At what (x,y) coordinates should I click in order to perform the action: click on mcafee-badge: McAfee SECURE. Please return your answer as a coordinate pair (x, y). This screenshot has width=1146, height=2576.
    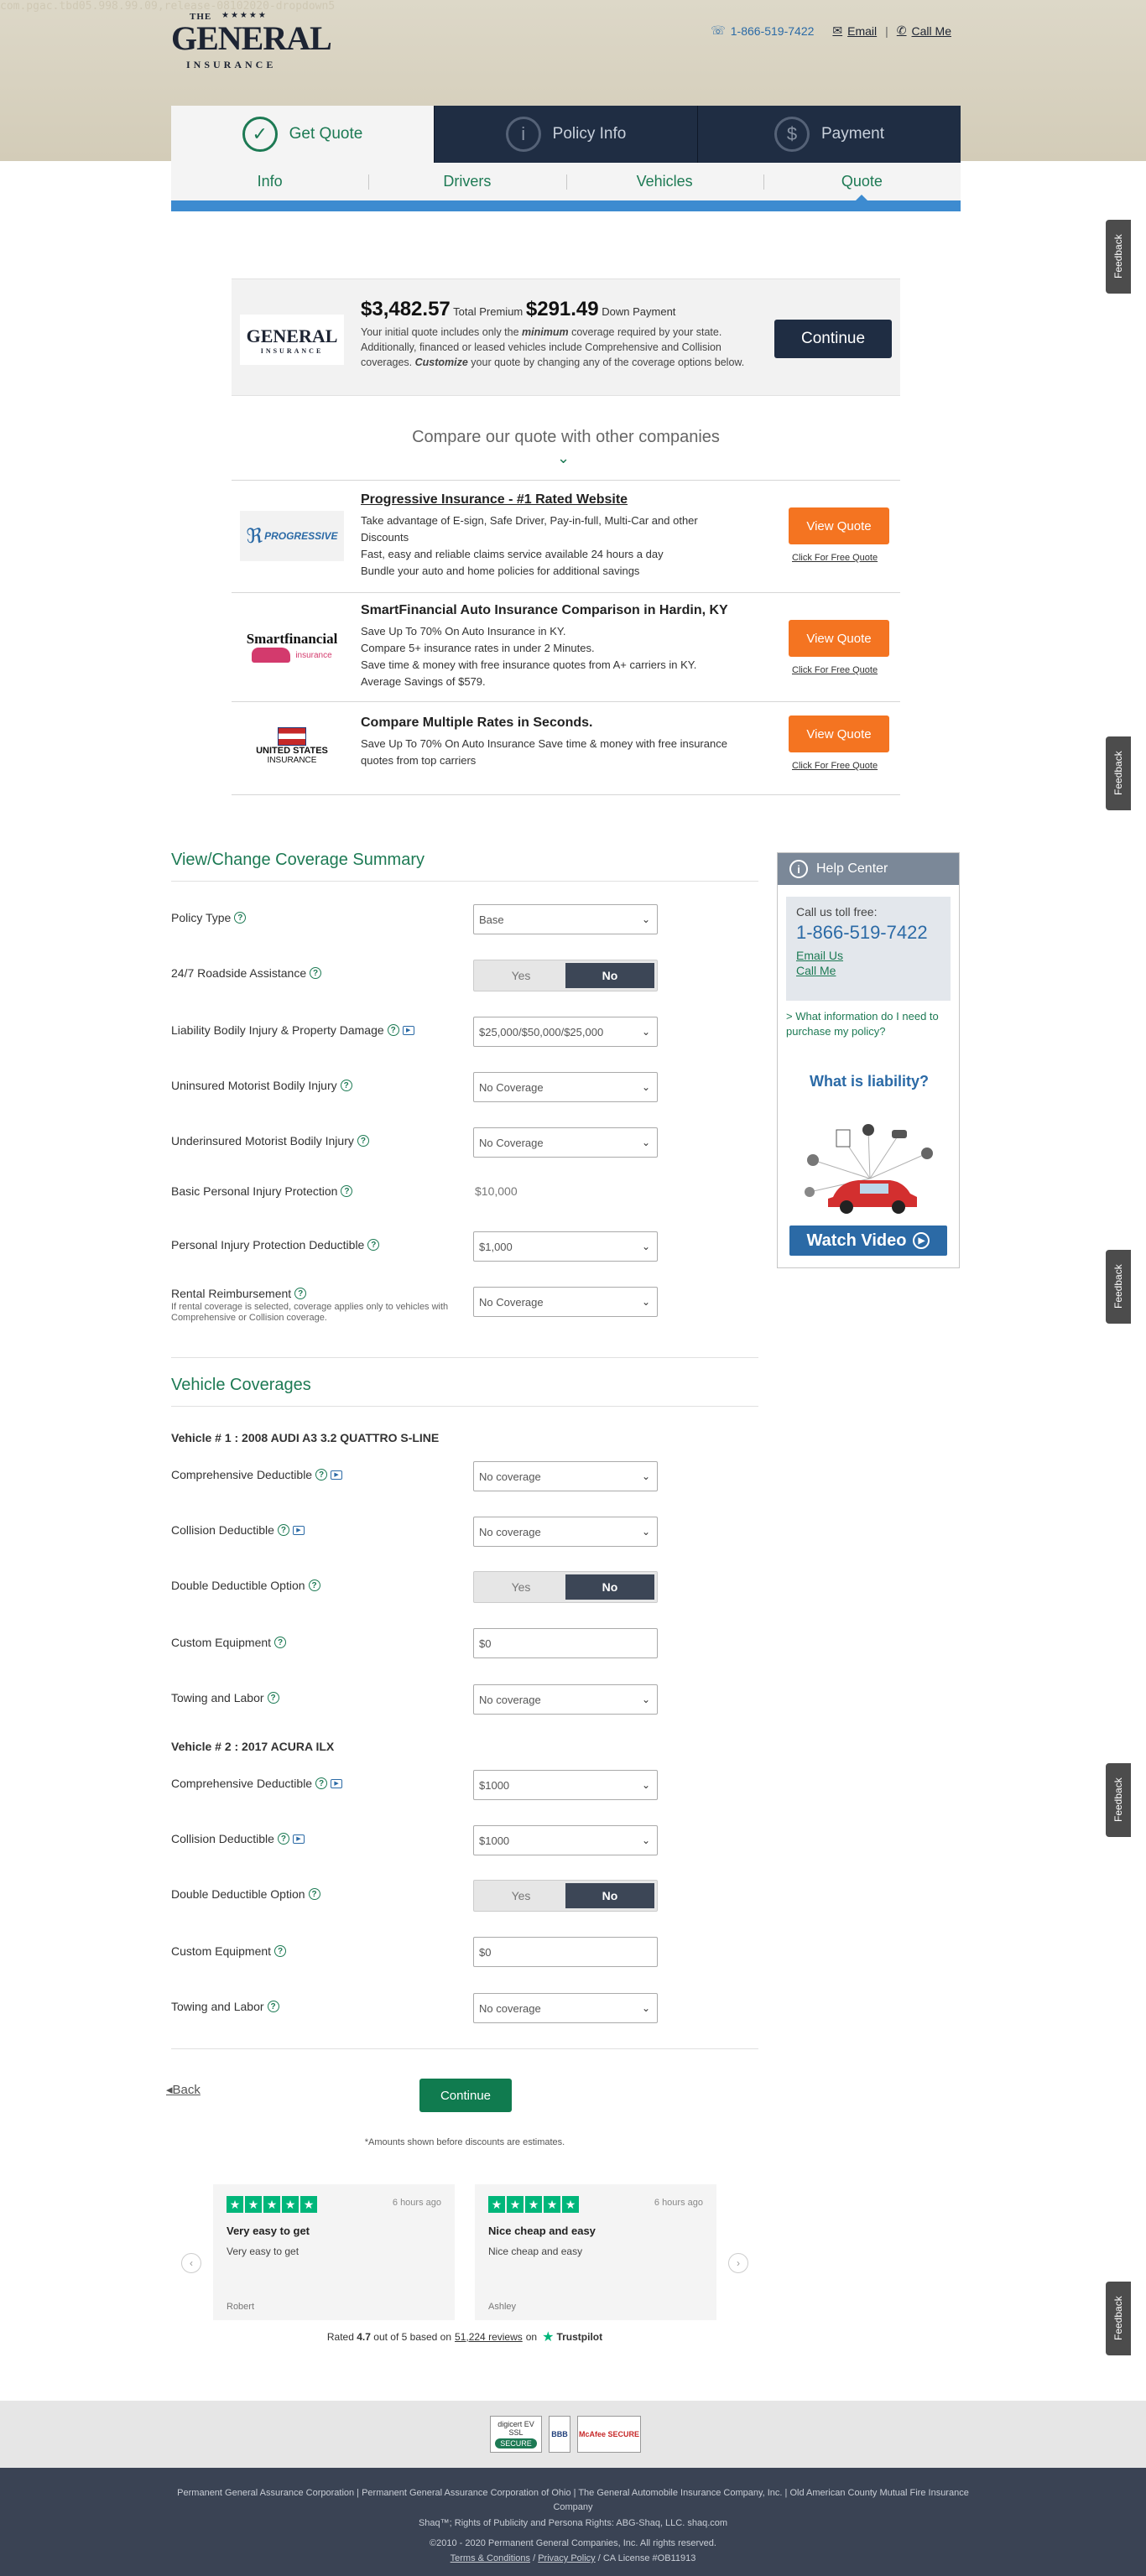
    Looking at the image, I should click on (609, 2434).